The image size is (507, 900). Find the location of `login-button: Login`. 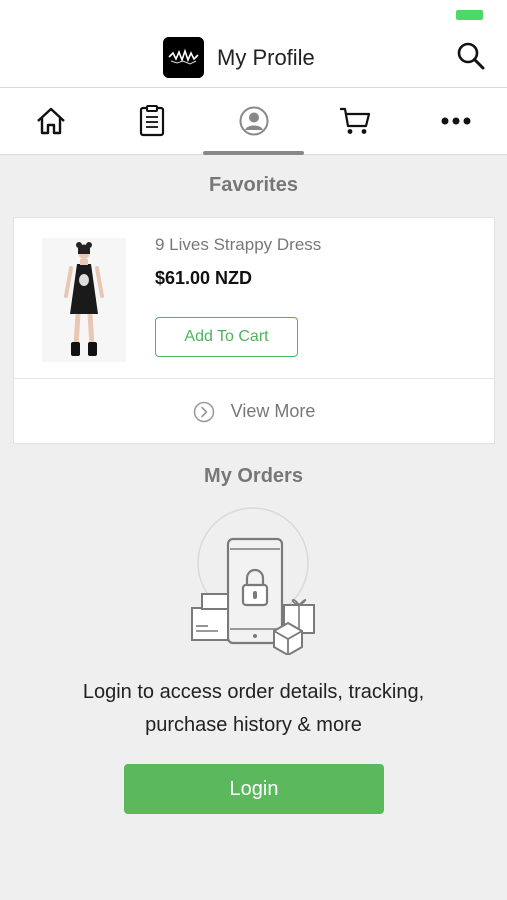

login-button: Login is located at coordinates (254, 789).